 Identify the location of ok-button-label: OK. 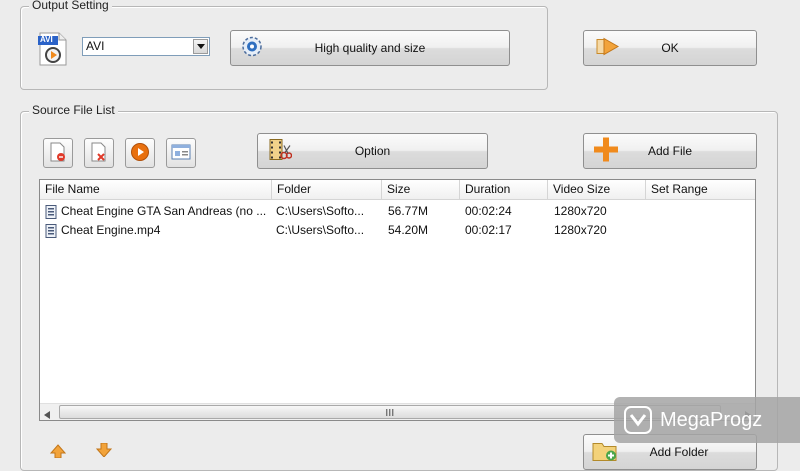
(670, 48).